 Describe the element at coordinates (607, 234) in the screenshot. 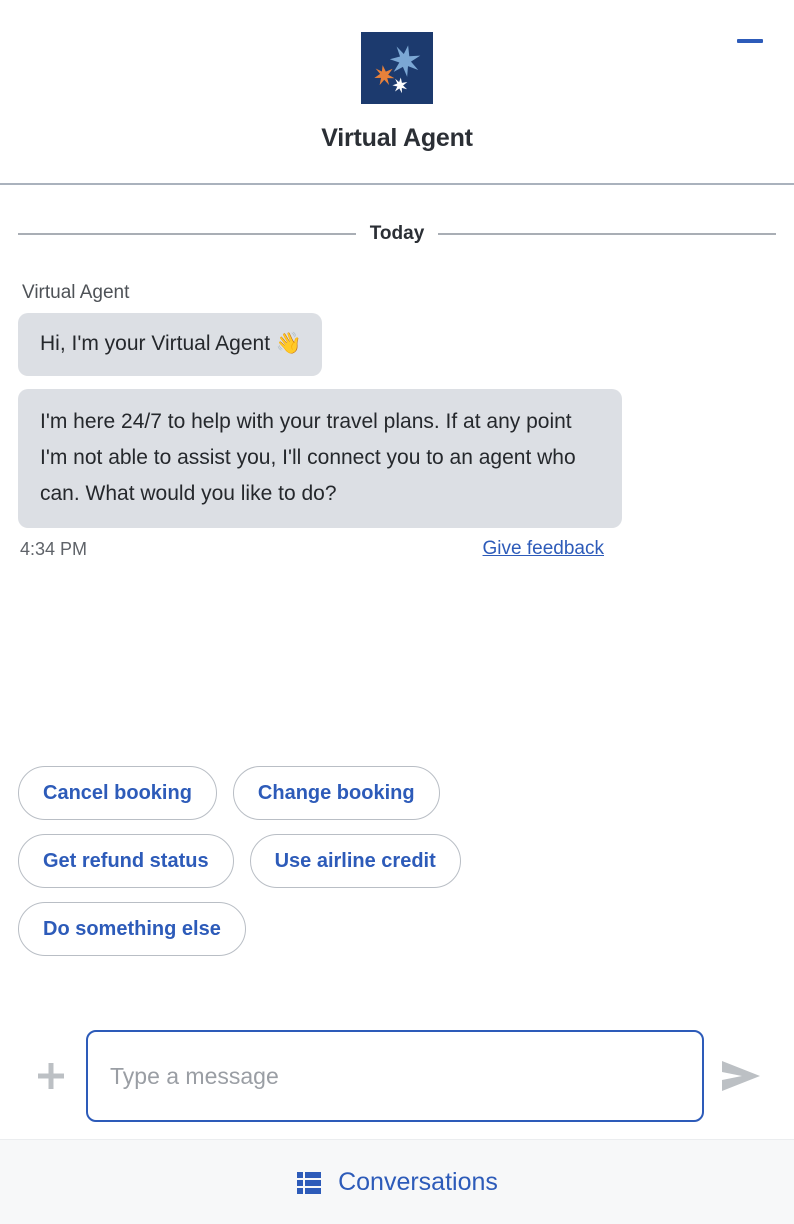

I see `divider-rule-right` at that location.